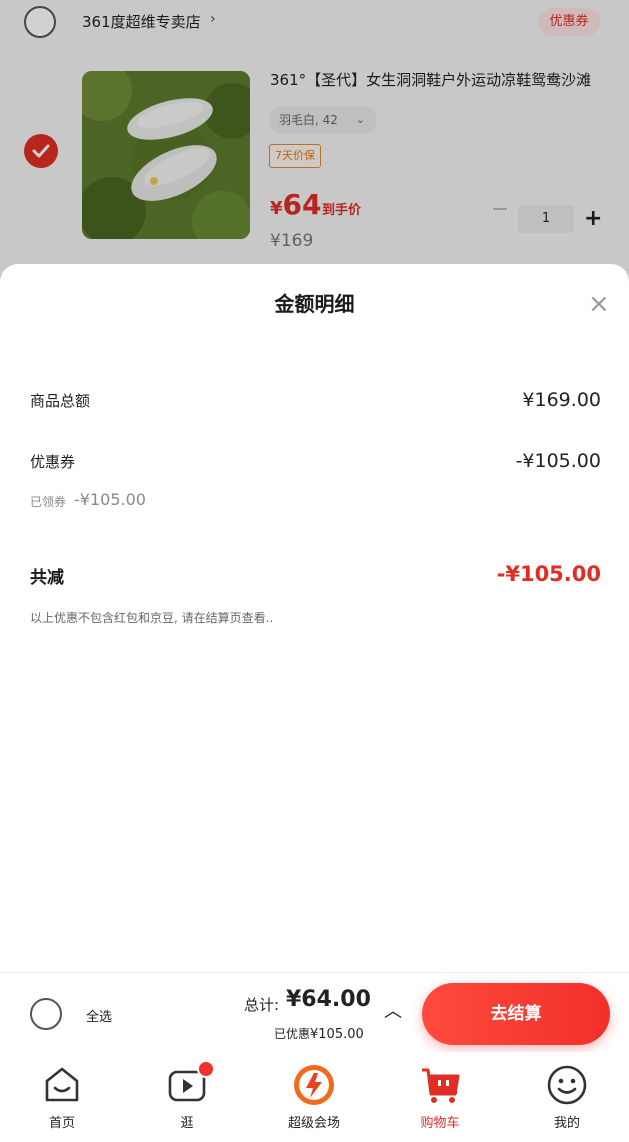  Describe the element at coordinates (548, 574) in the screenshot. I see `total-reduce-value: -¥105.00` at that location.